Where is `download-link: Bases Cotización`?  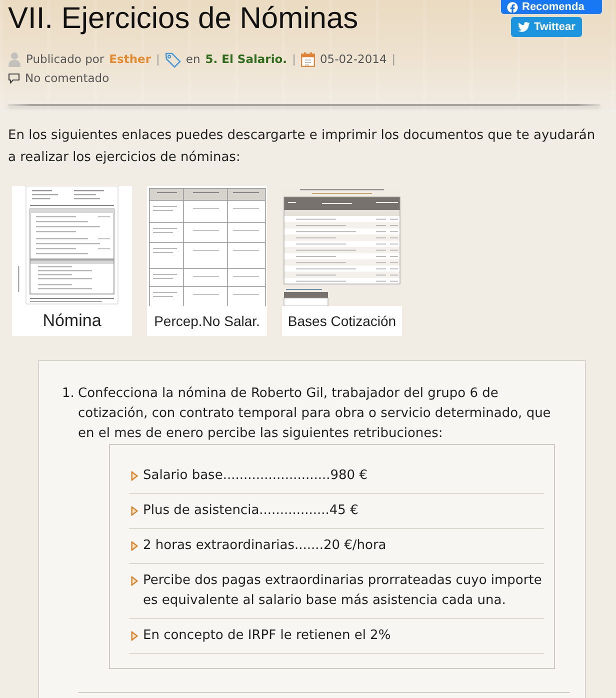 download-link: Bases Cotización is located at coordinates (342, 261).